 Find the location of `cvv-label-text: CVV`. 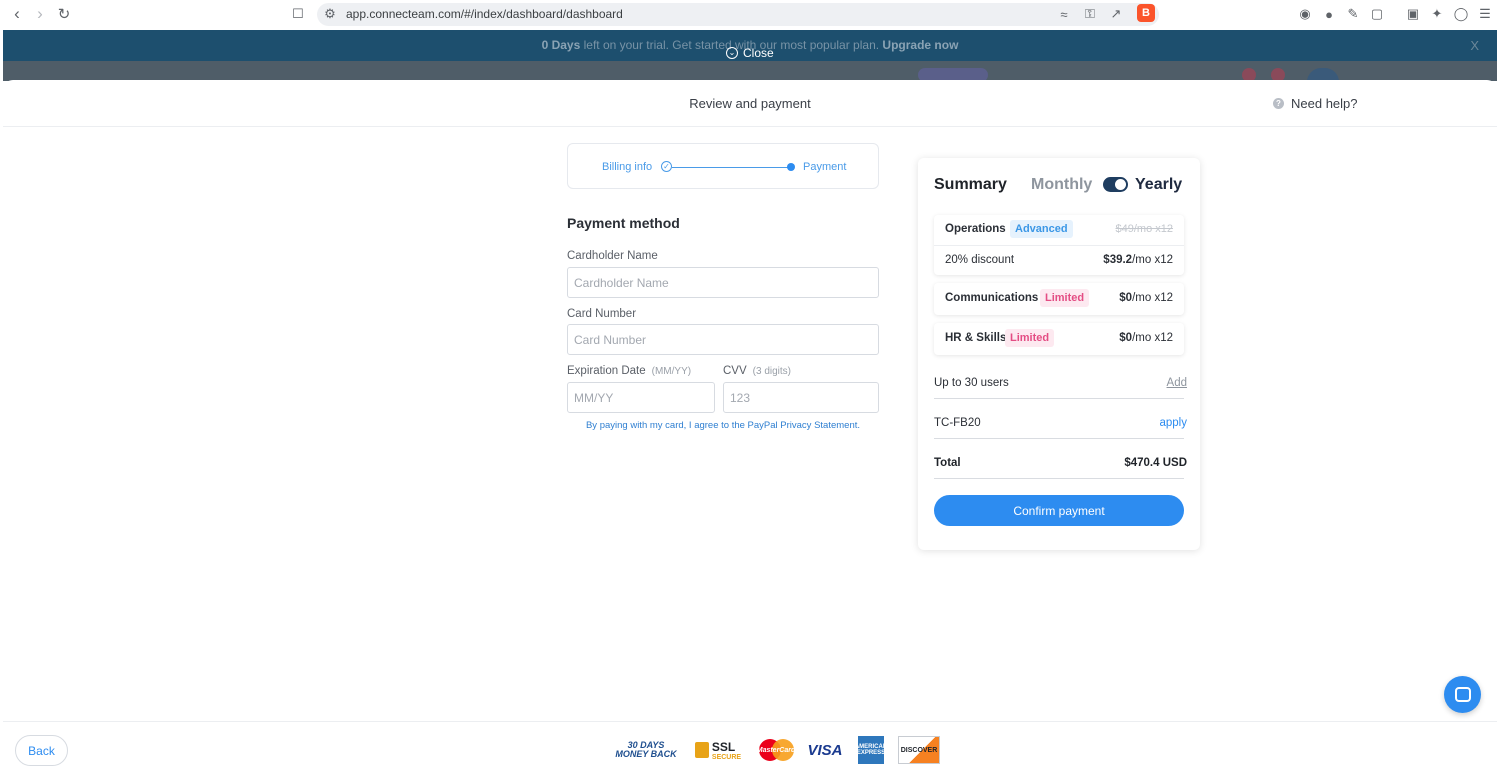

cvv-label-text: CVV is located at coordinates (735, 371).